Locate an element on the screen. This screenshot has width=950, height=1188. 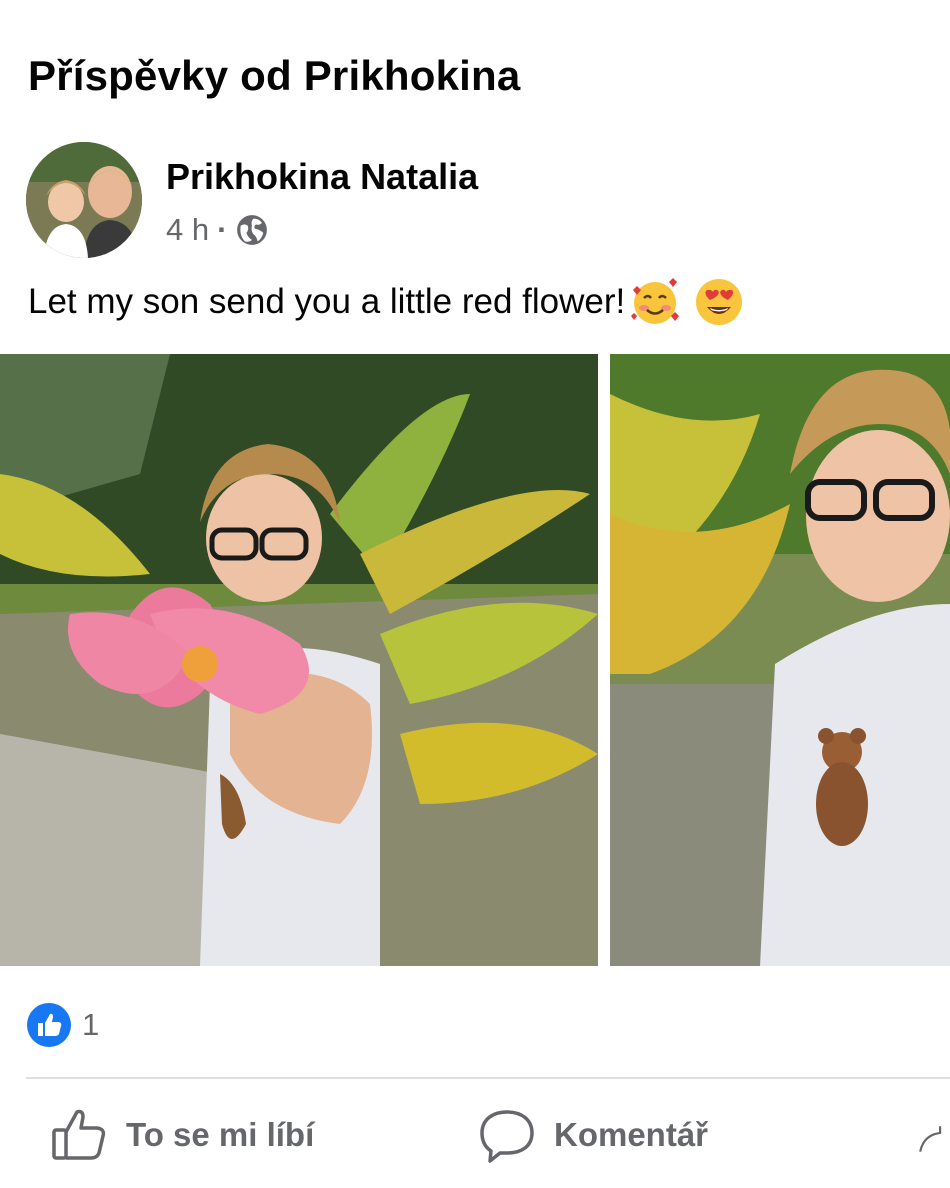
like-count: 1 is located at coordinates (91, 1024).